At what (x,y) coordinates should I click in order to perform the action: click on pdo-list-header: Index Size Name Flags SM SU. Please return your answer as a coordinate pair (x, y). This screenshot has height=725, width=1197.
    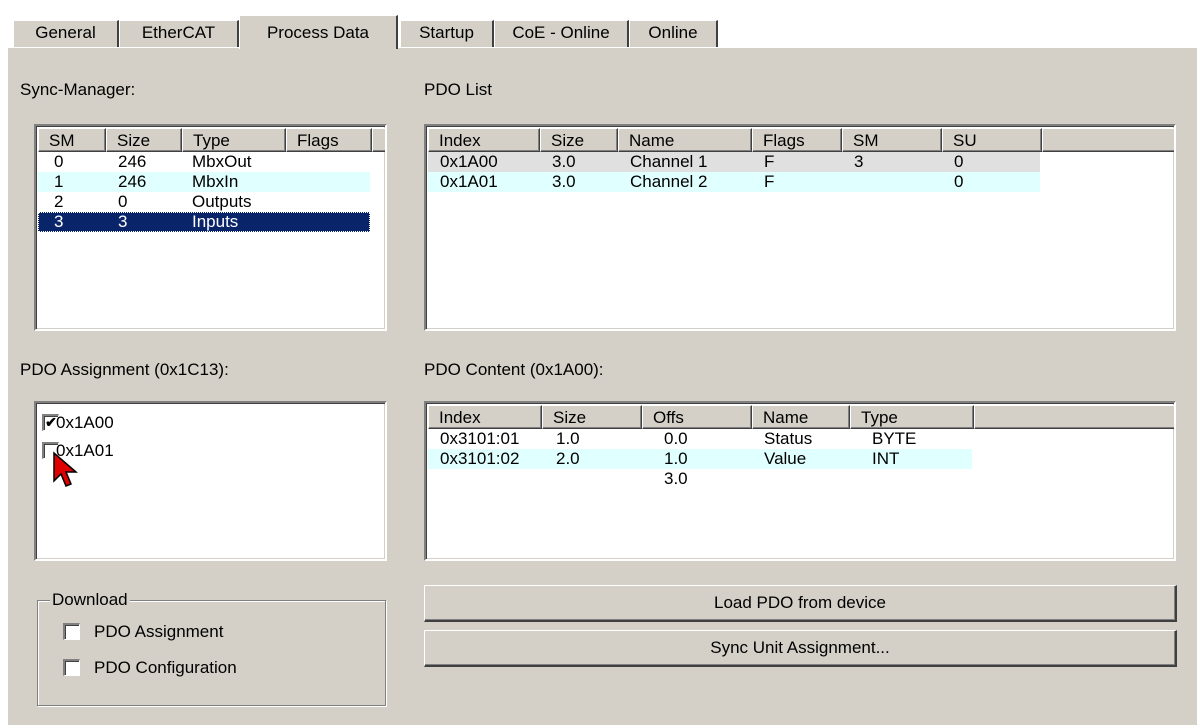
    Looking at the image, I should click on (801, 140).